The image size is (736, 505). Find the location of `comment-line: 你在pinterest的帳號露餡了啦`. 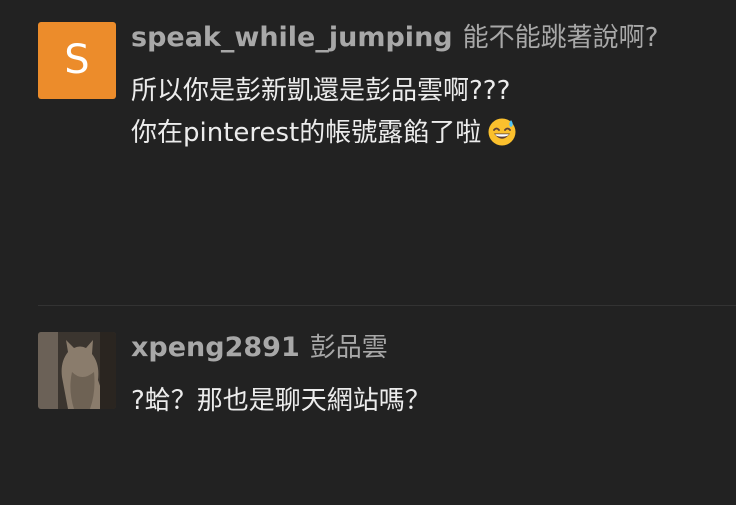

comment-line: 你在pinterest的帳號露餡了啦 is located at coordinates (306, 133).